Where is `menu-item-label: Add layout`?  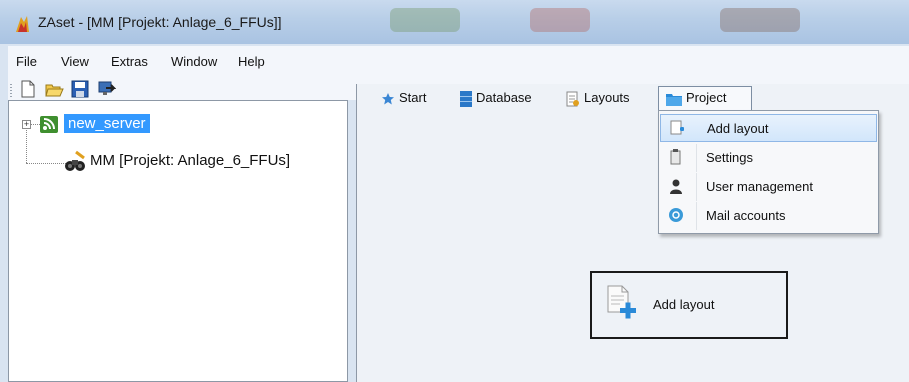
menu-item-label: Add layout is located at coordinates (738, 128).